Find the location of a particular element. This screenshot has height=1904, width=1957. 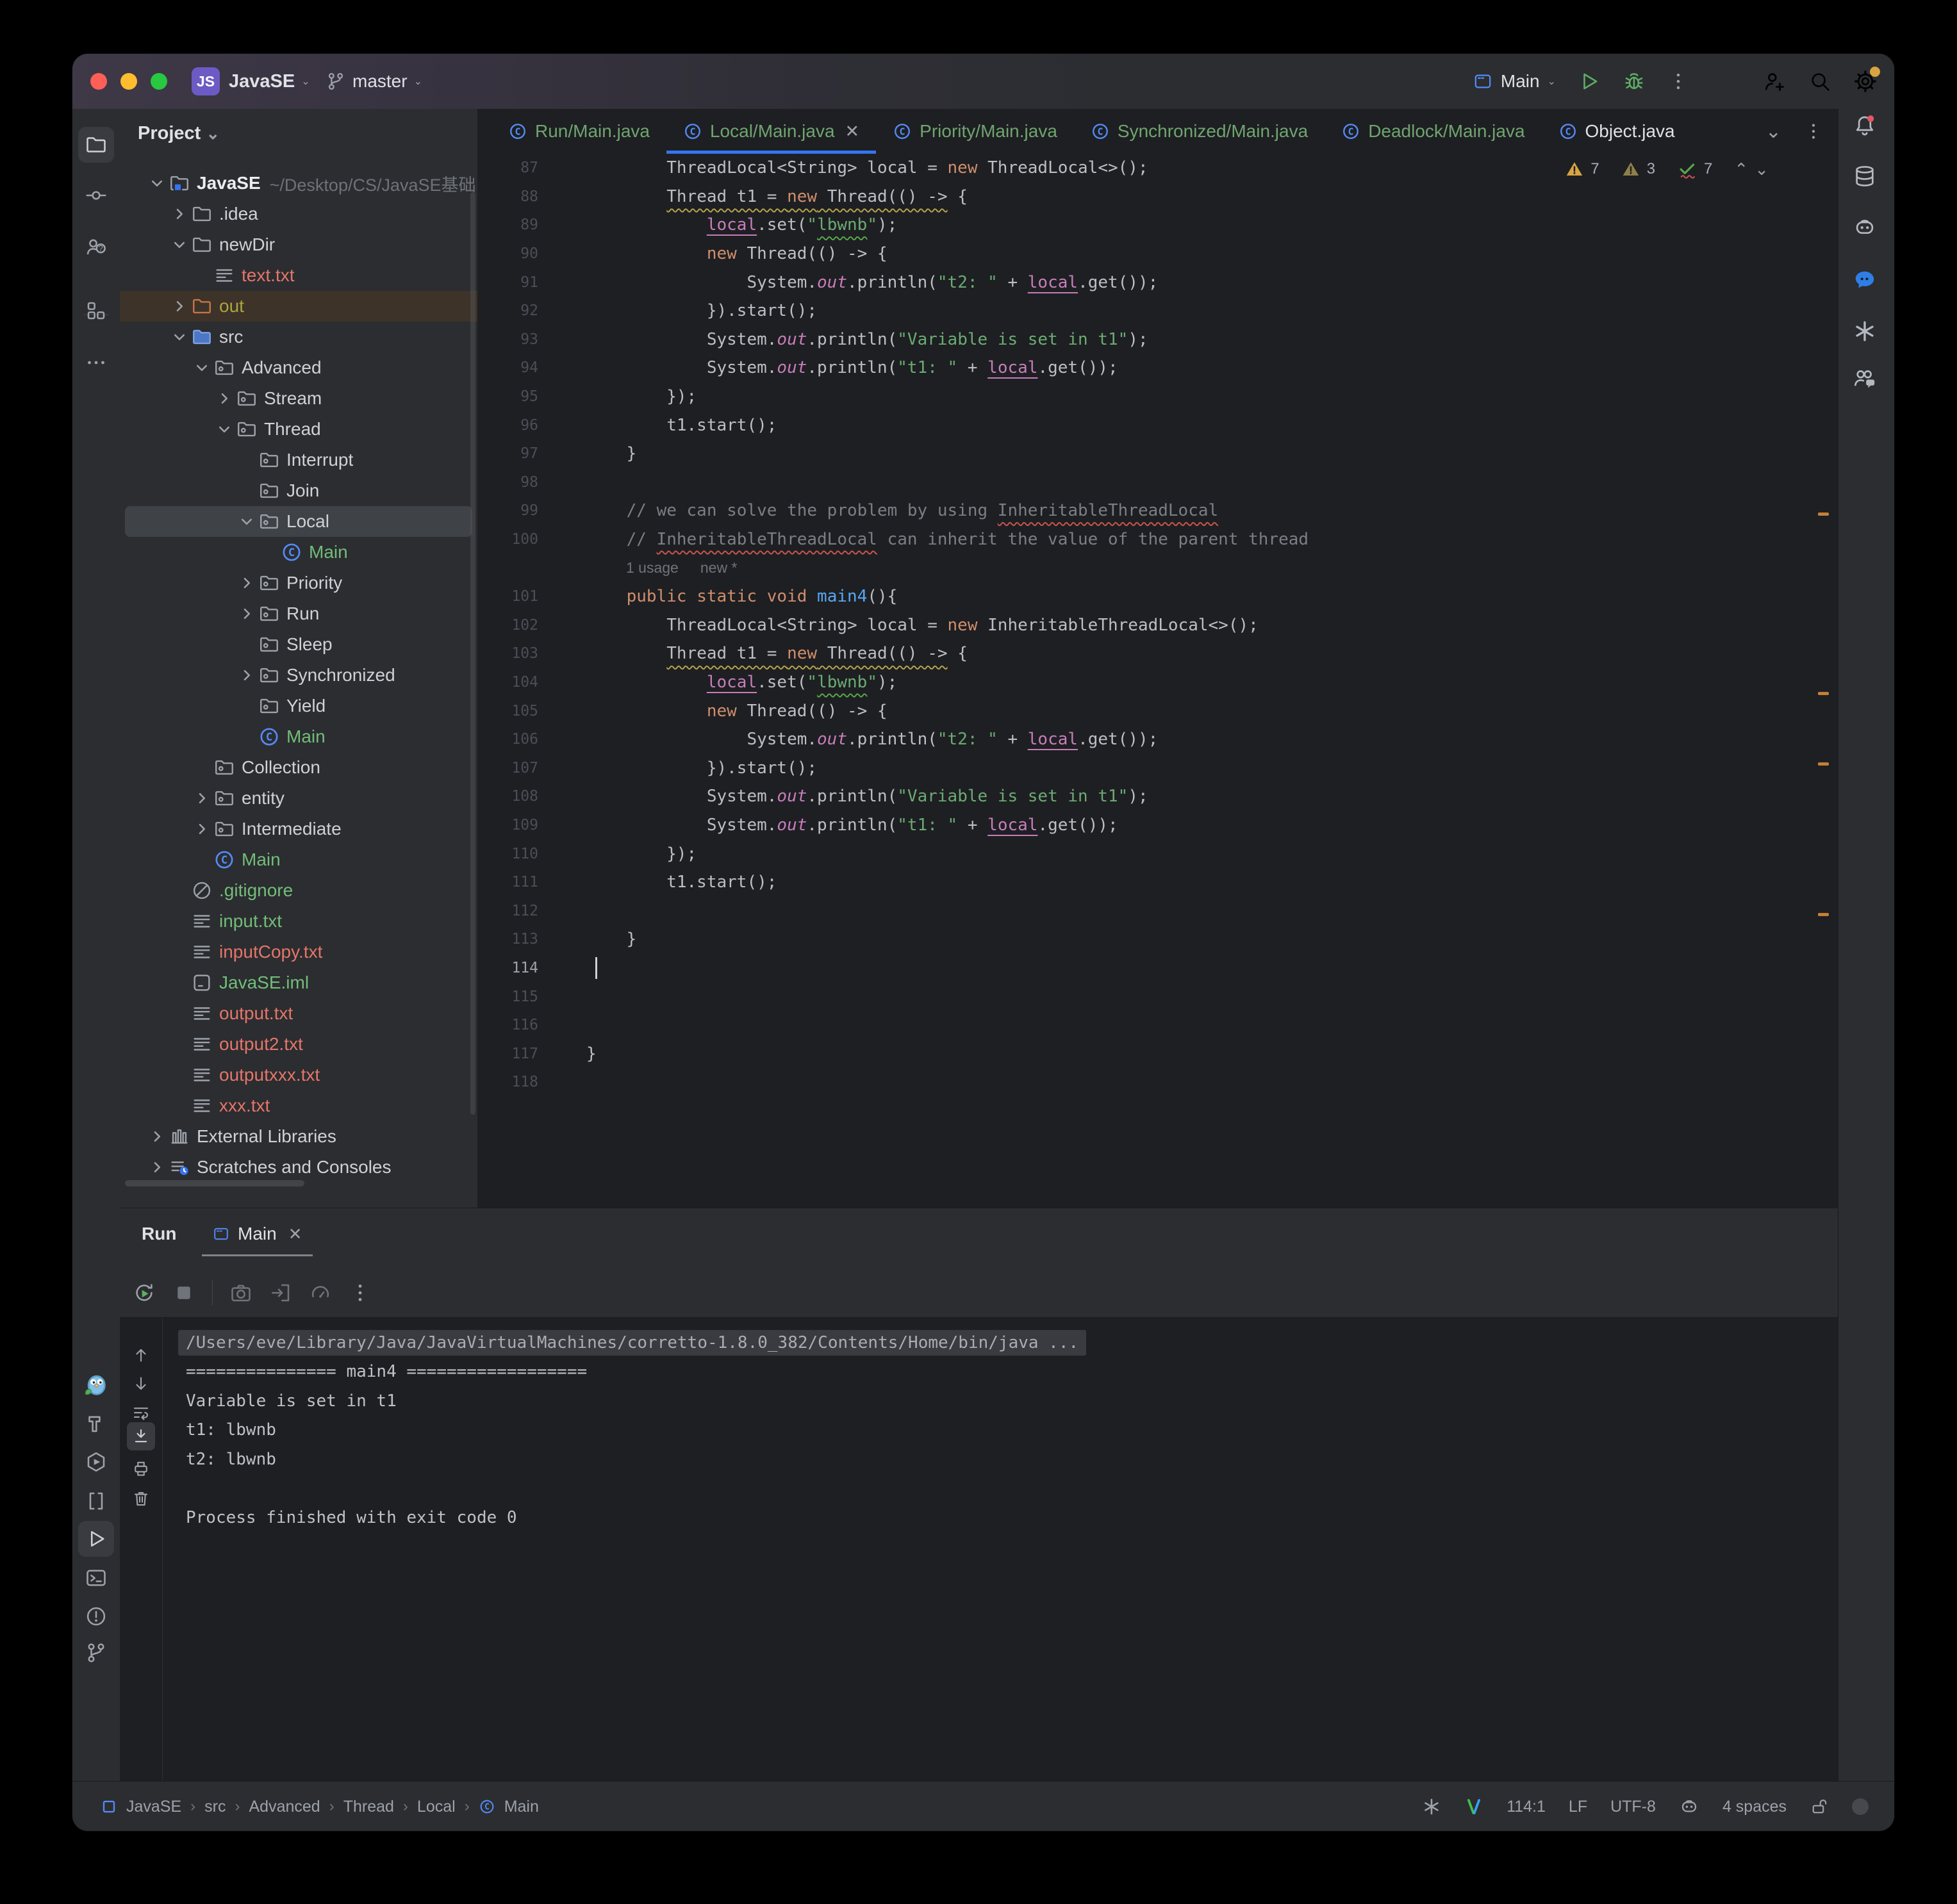

project-panel-header: Project ⌄ is located at coordinates (179, 133).